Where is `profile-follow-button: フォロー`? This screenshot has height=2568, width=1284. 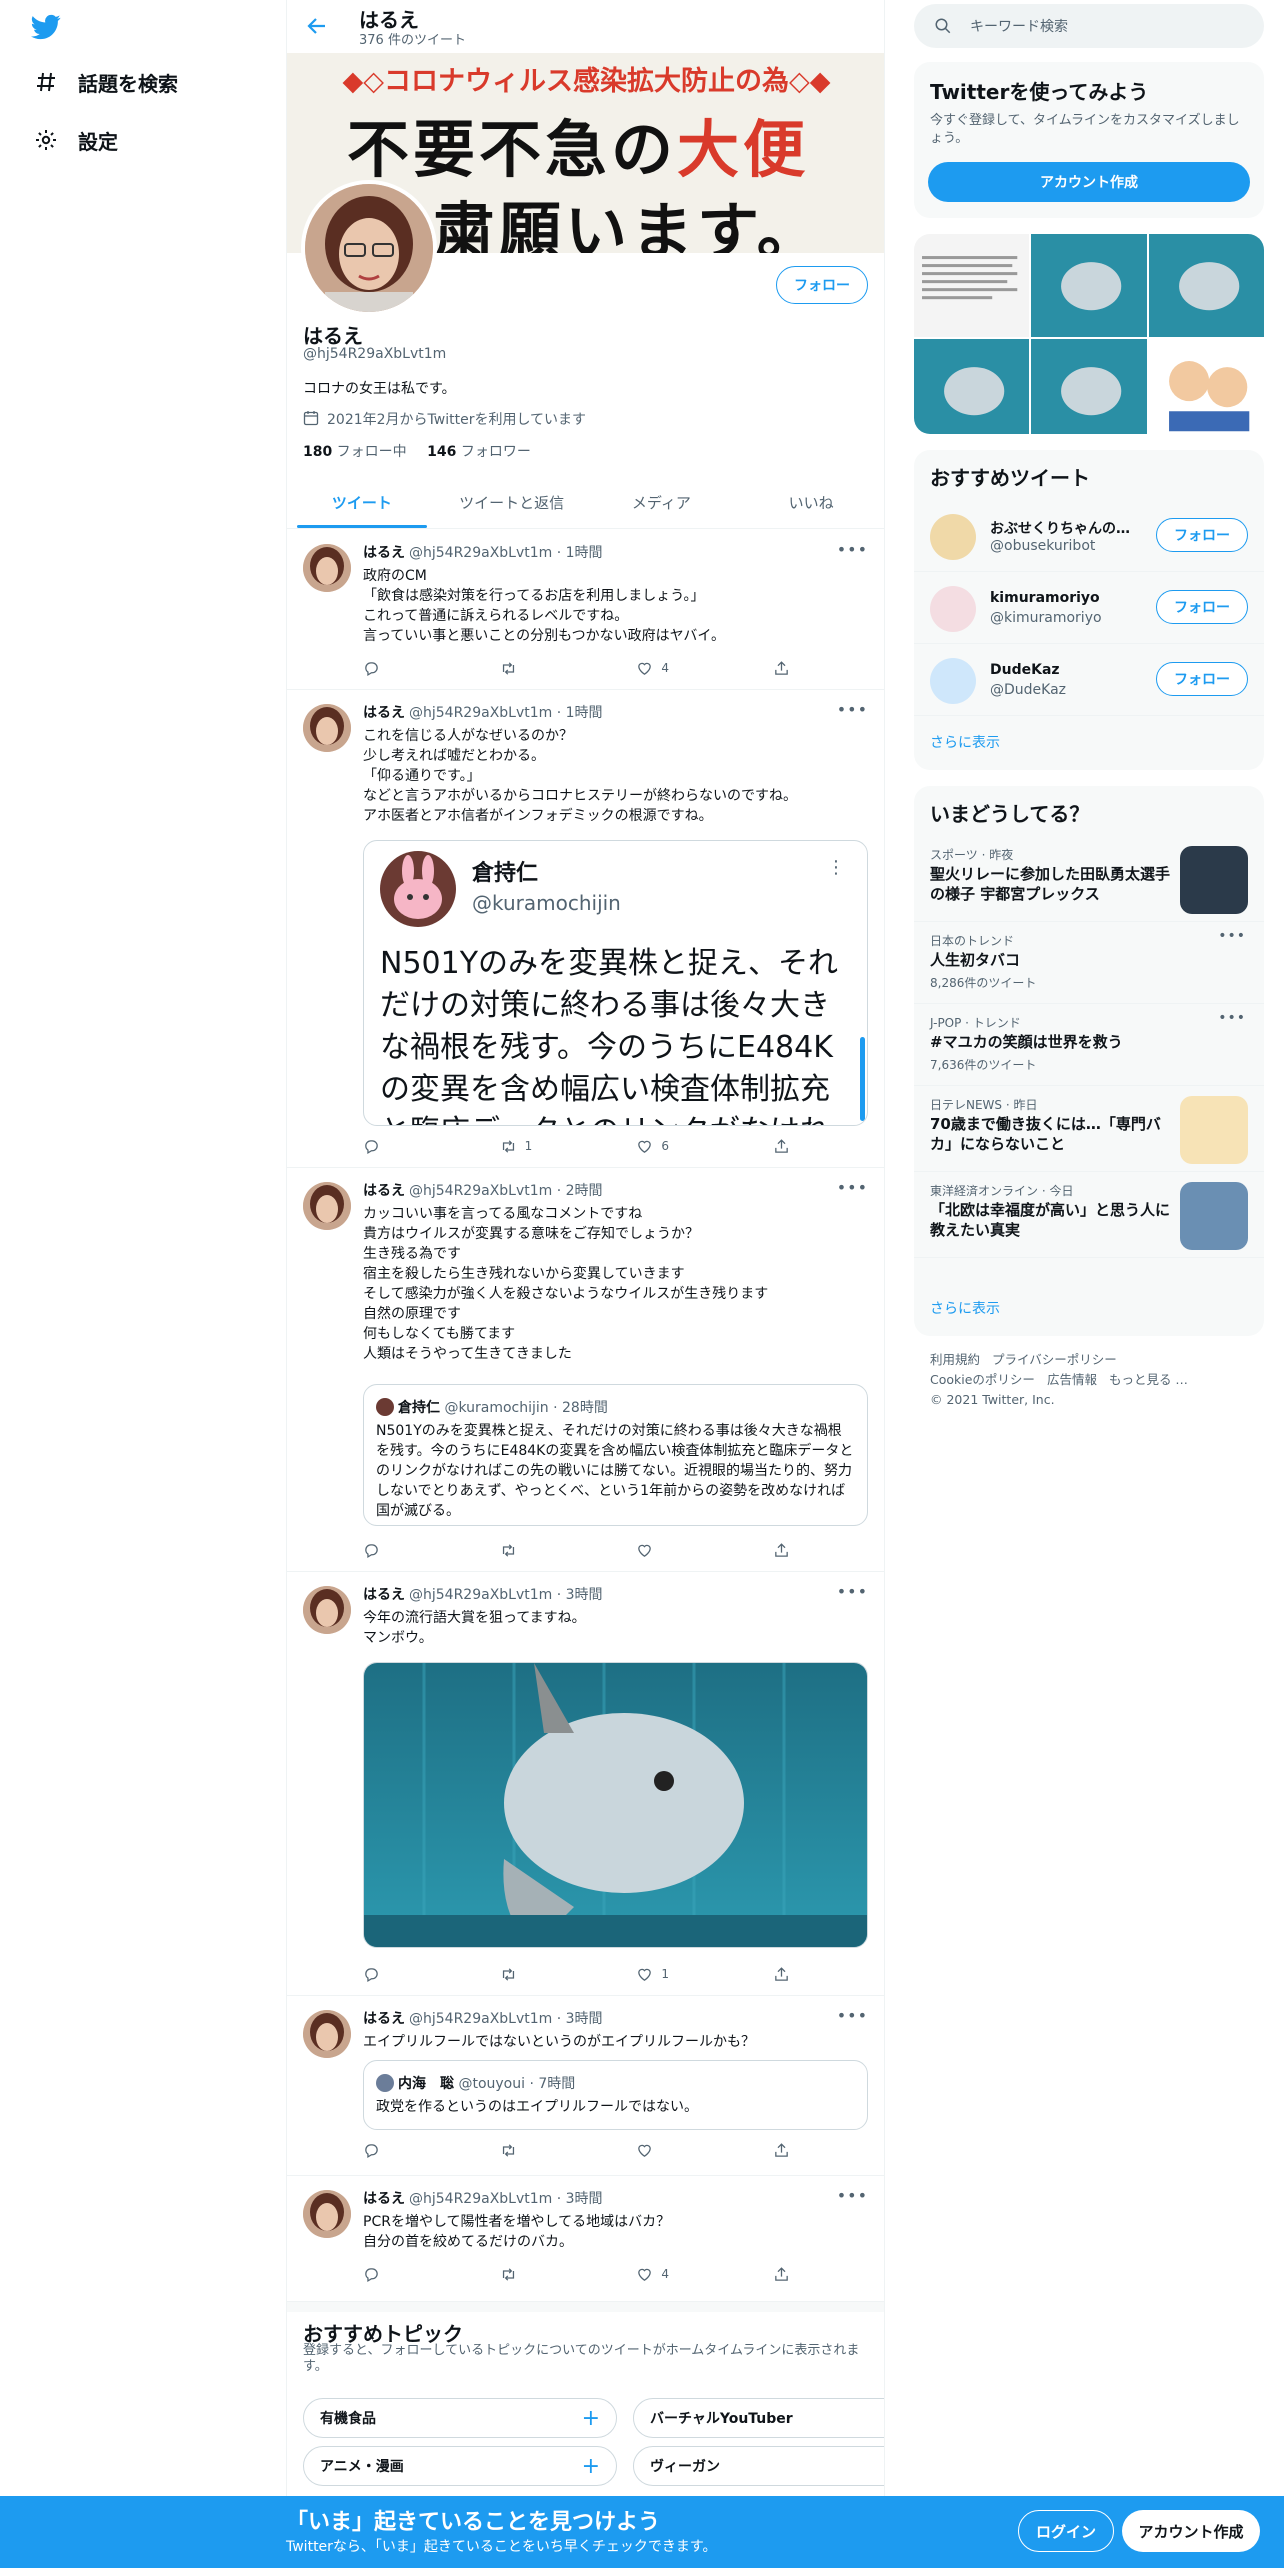 profile-follow-button: フォロー is located at coordinates (822, 285).